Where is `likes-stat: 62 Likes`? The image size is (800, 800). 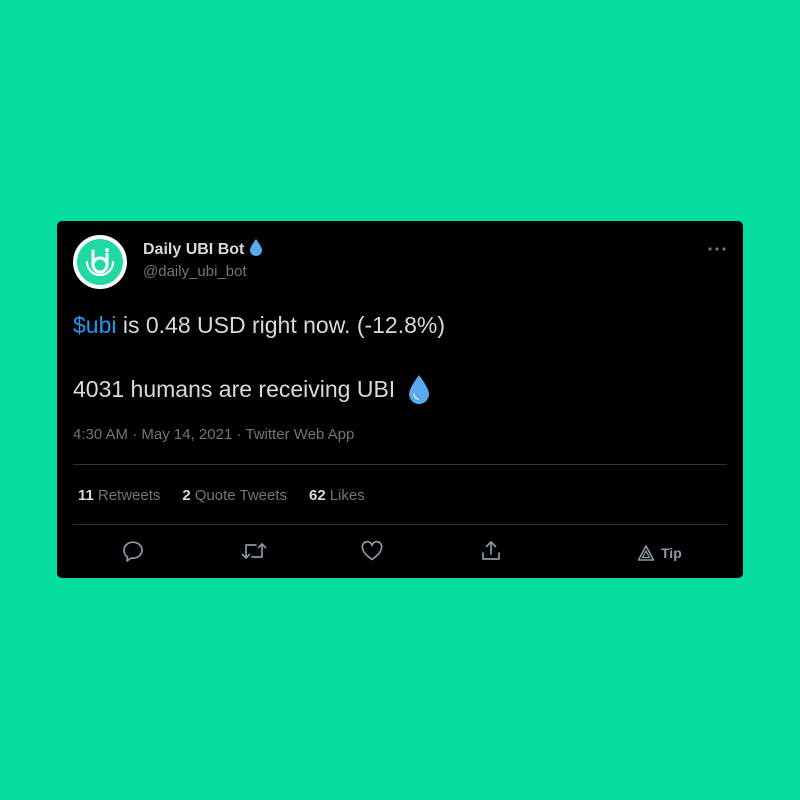 likes-stat: 62 Likes is located at coordinates (337, 495).